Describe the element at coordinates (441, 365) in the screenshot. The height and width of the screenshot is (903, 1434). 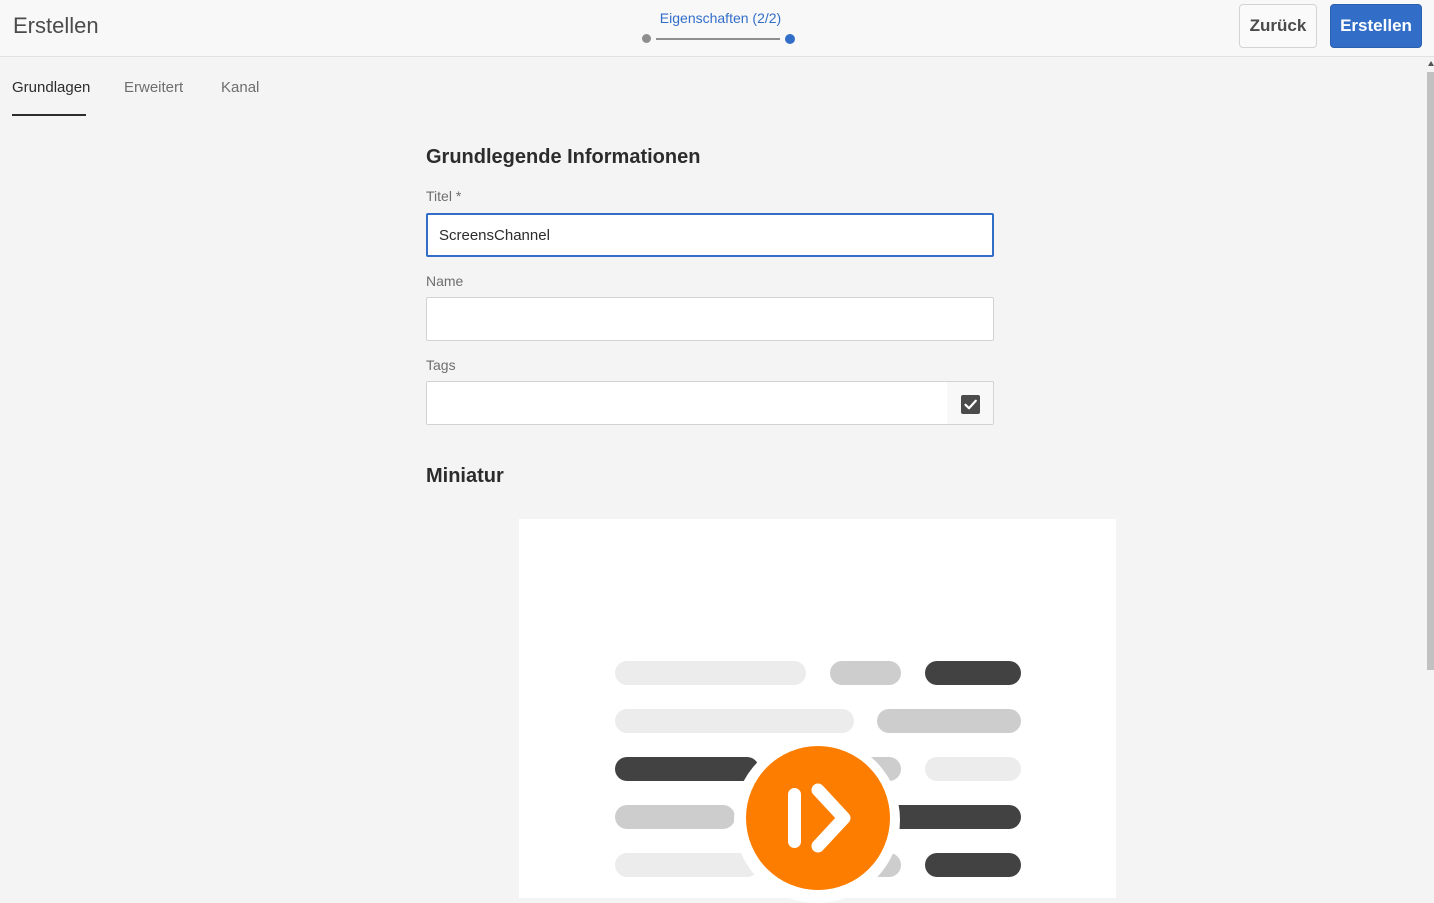
I see `tags-label: Tags` at that location.